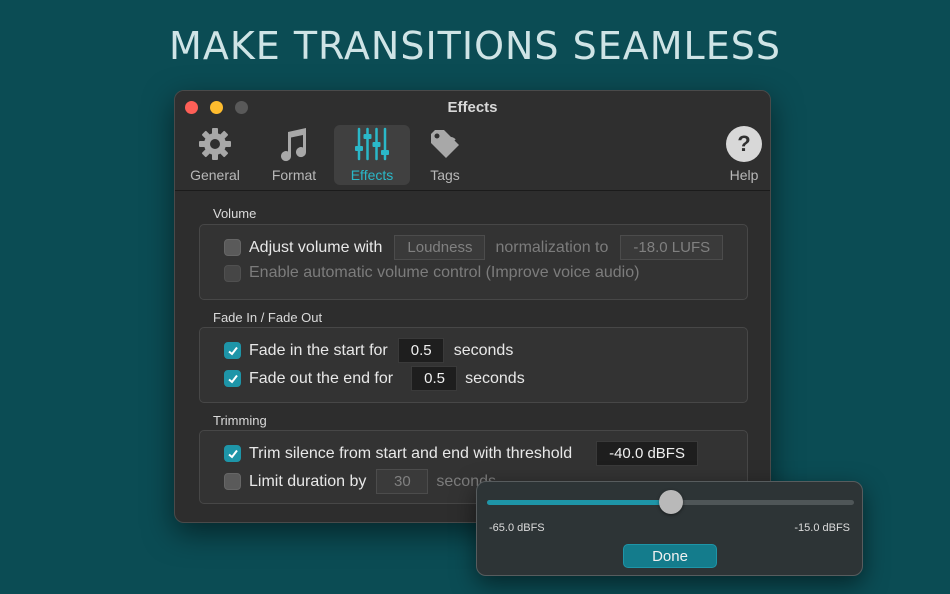 The width and height of the screenshot is (950, 594). Describe the element at coordinates (579, 502) in the screenshot. I see `threshold-slider-fill` at that location.